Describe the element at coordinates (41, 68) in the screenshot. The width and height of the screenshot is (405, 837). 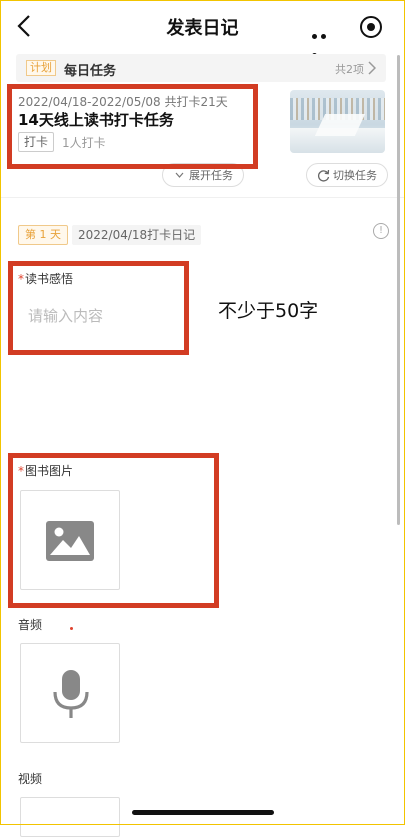
I see `plan-tag: 计划` at that location.